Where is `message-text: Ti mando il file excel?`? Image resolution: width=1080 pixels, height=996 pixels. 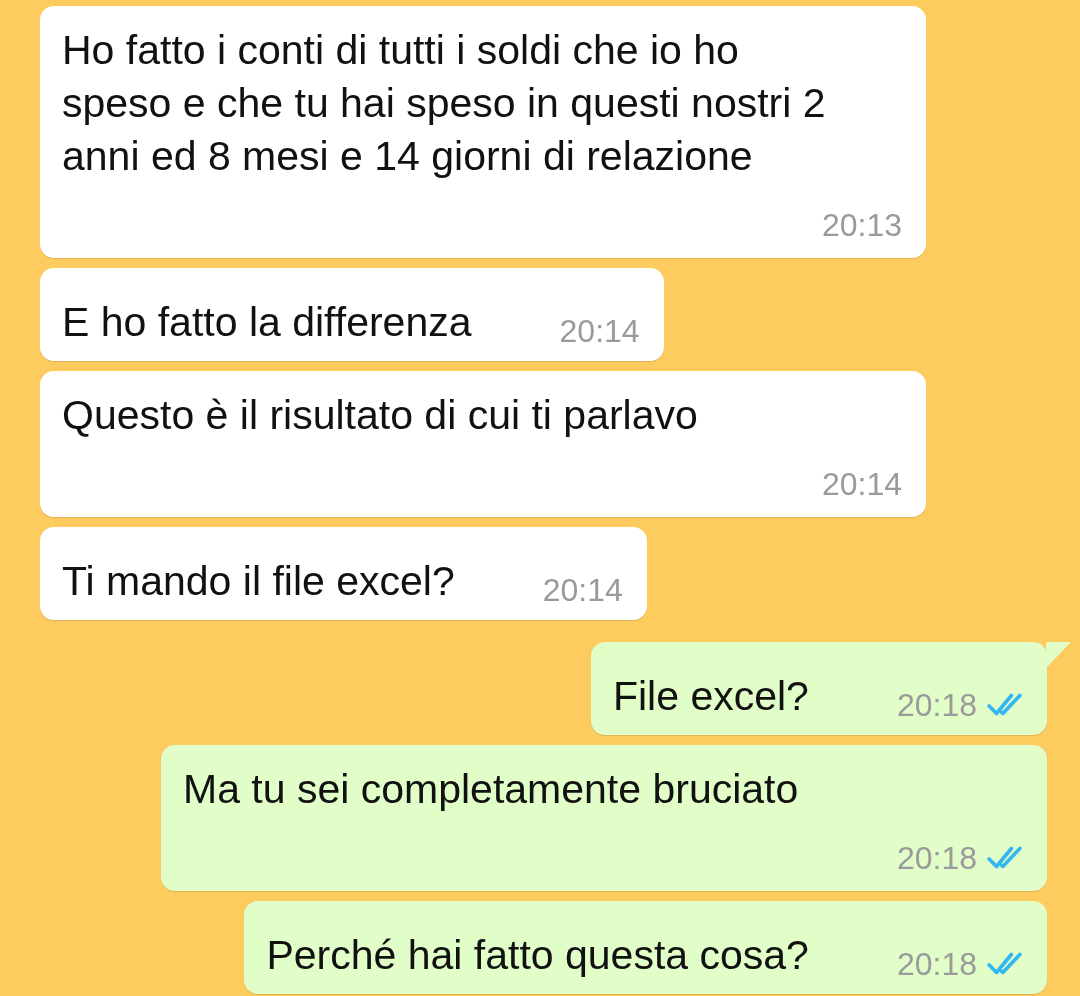
message-text: Ti mando il file excel? is located at coordinates (258, 581).